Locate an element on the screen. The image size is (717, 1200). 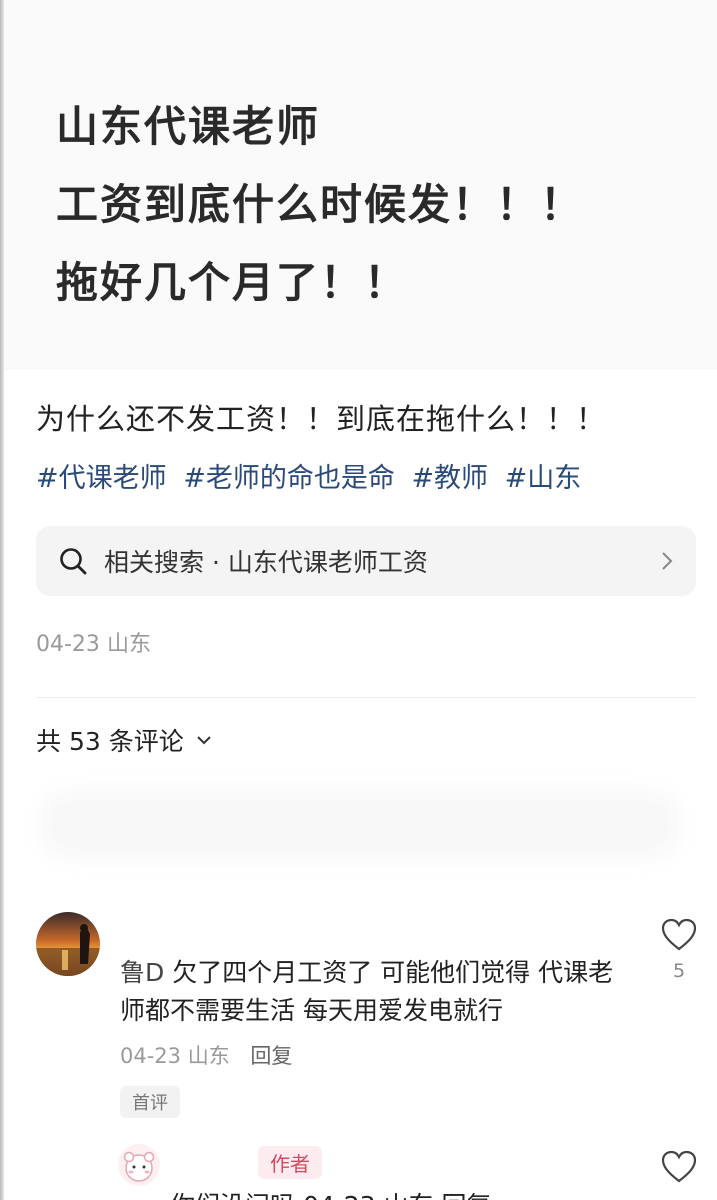
bear-avatar-icon is located at coordinates (139, 1166).